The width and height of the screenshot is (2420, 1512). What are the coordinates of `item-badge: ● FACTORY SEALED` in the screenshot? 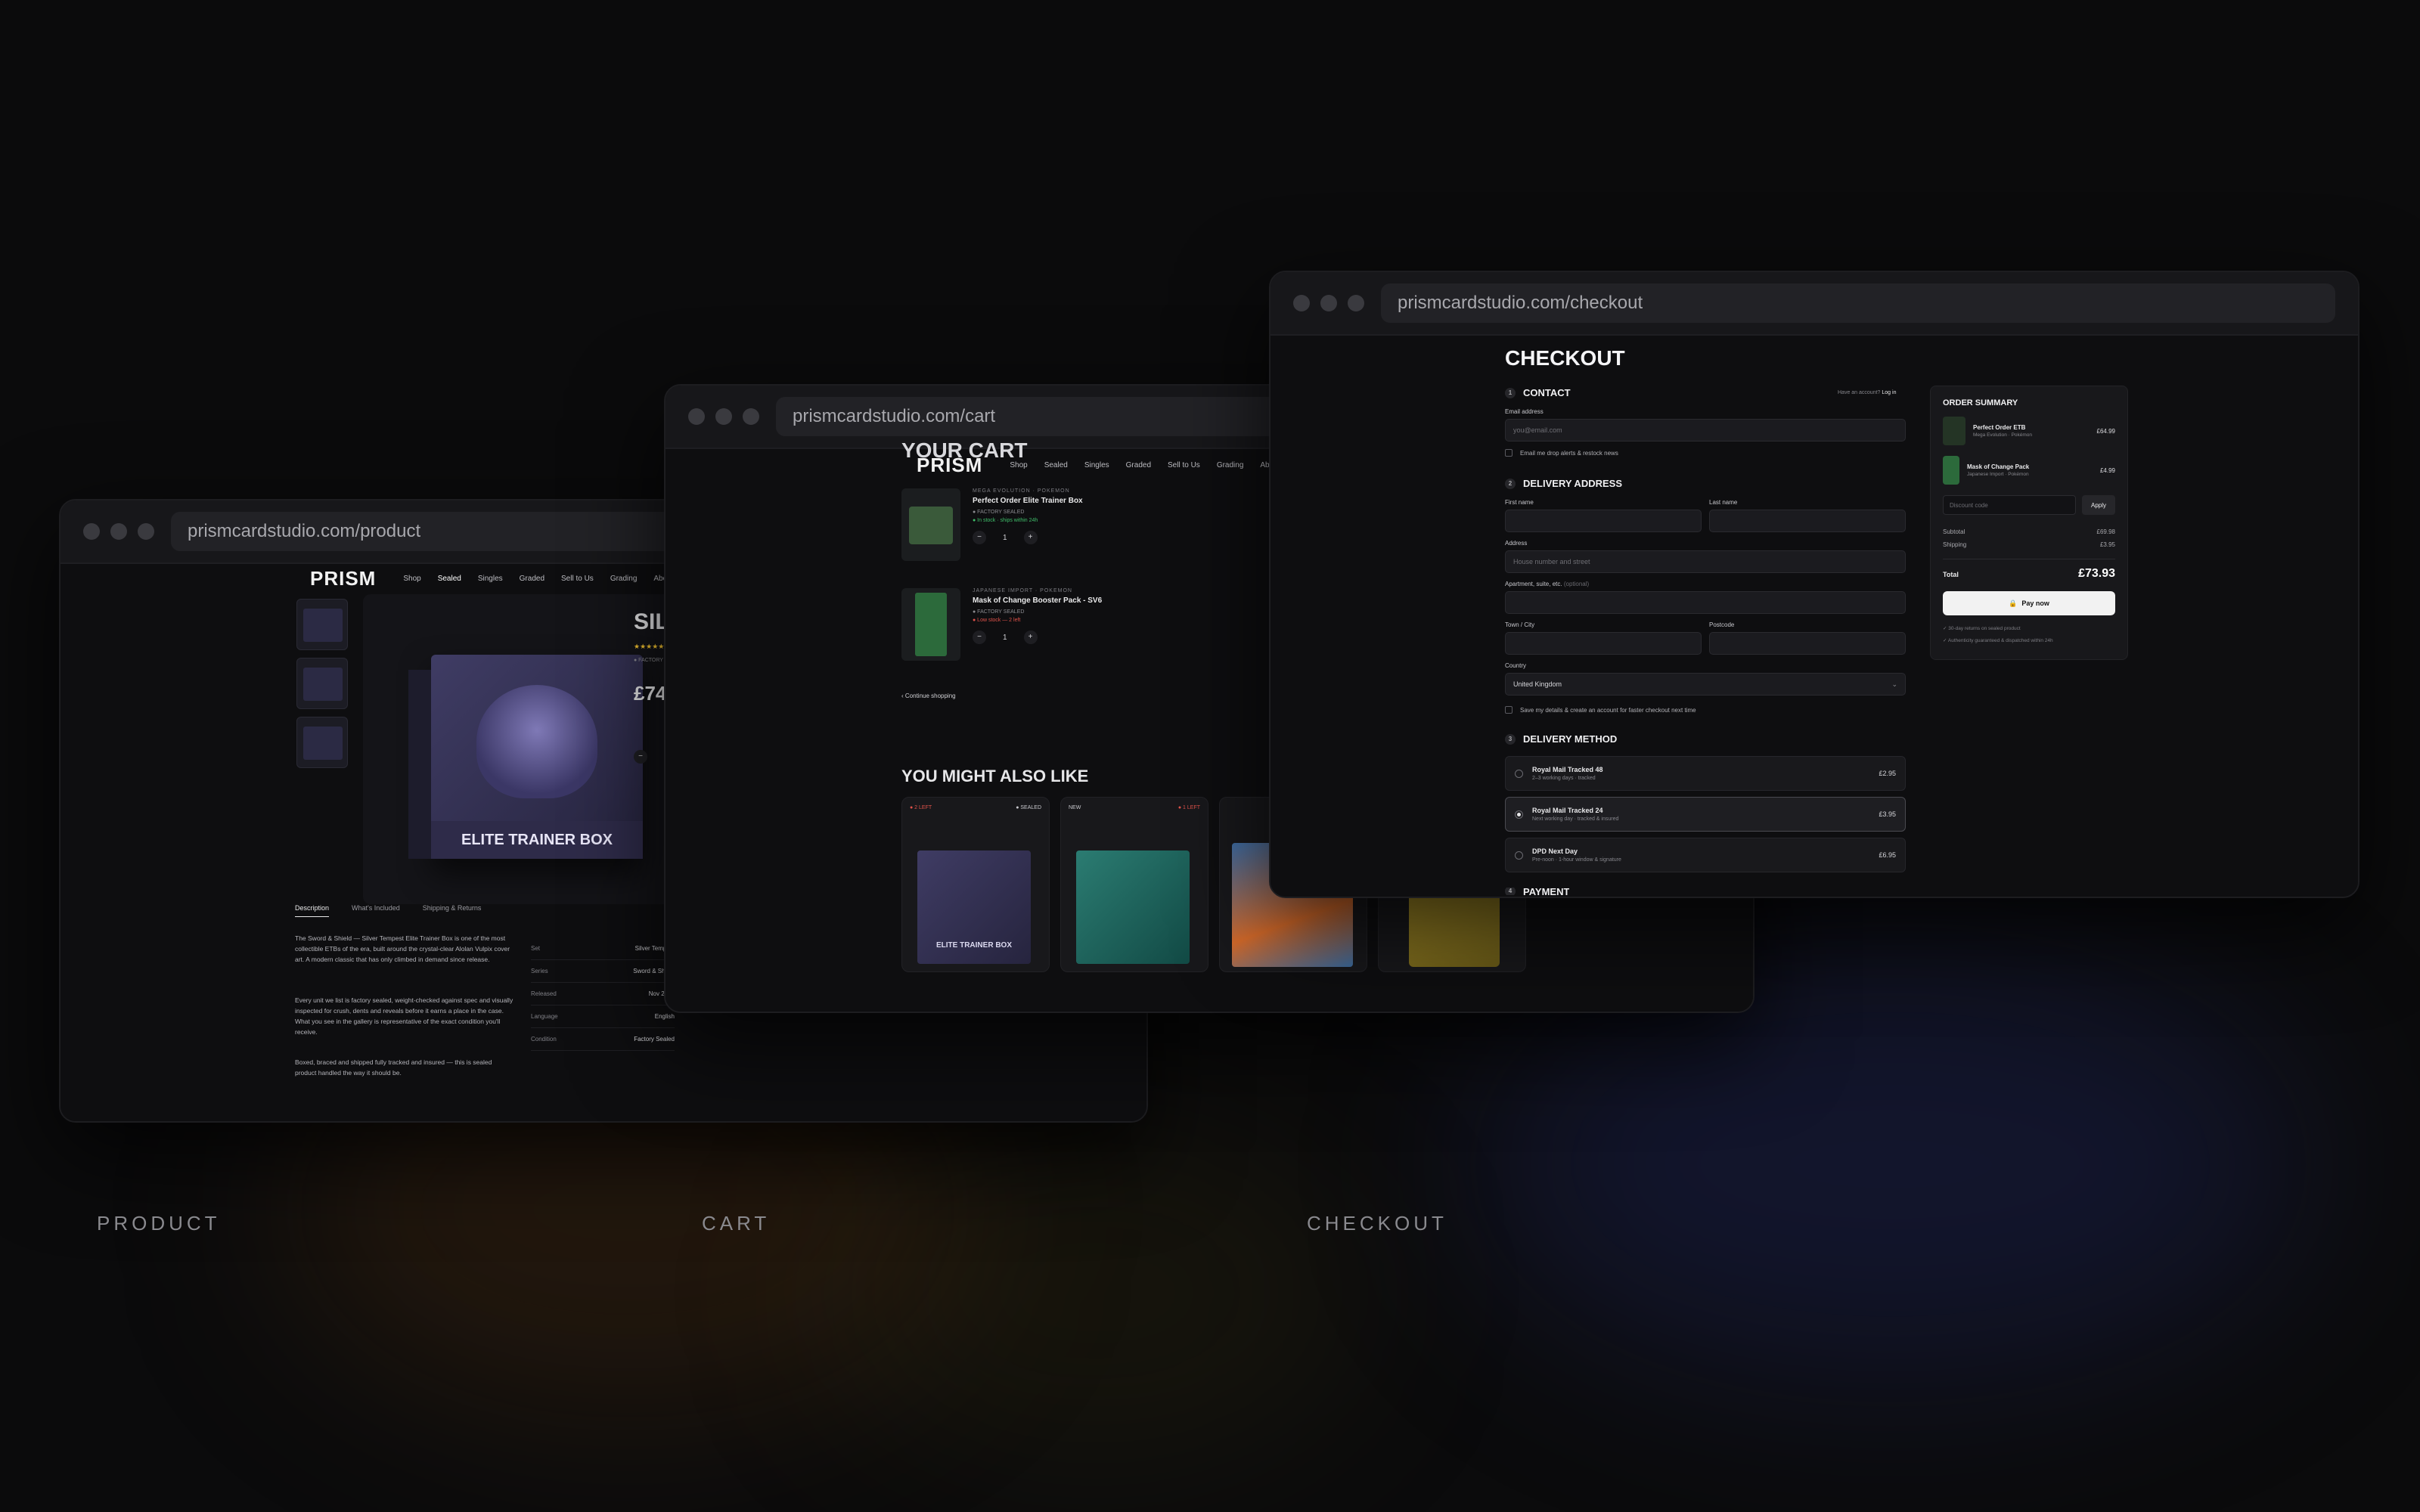 It's located at (999, 512).